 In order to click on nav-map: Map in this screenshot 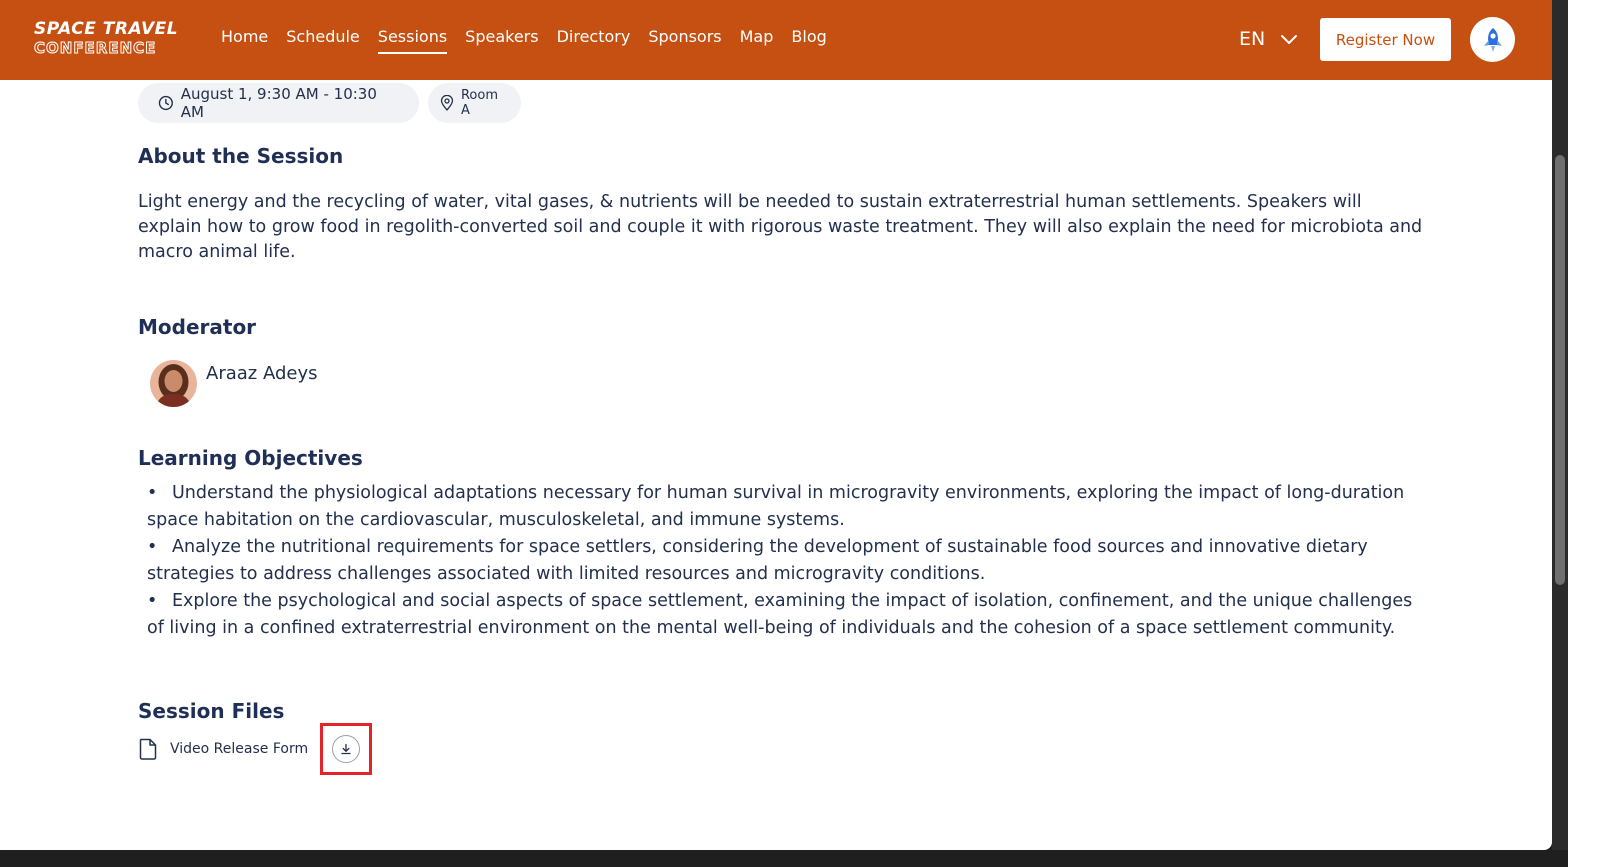, I will do `click(757, 40)`.